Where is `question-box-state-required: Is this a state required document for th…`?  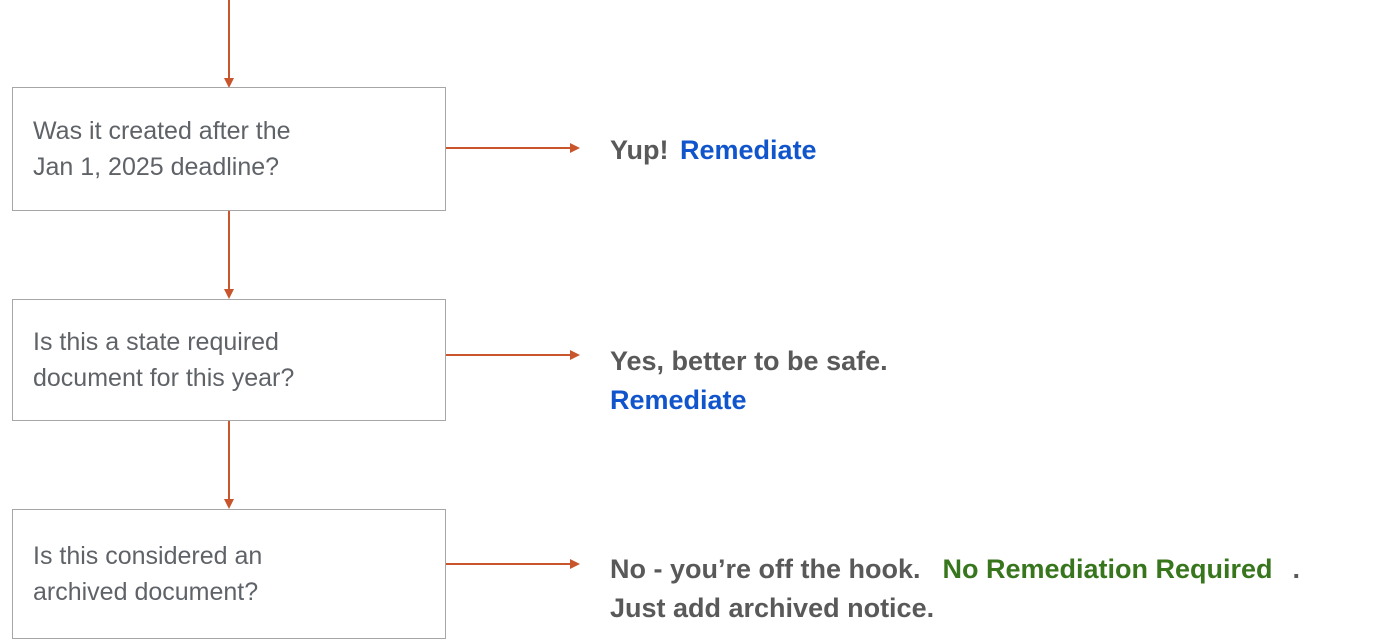
question-box-state-required: Is this a state required document for th… is located at coordinates (229, 360).